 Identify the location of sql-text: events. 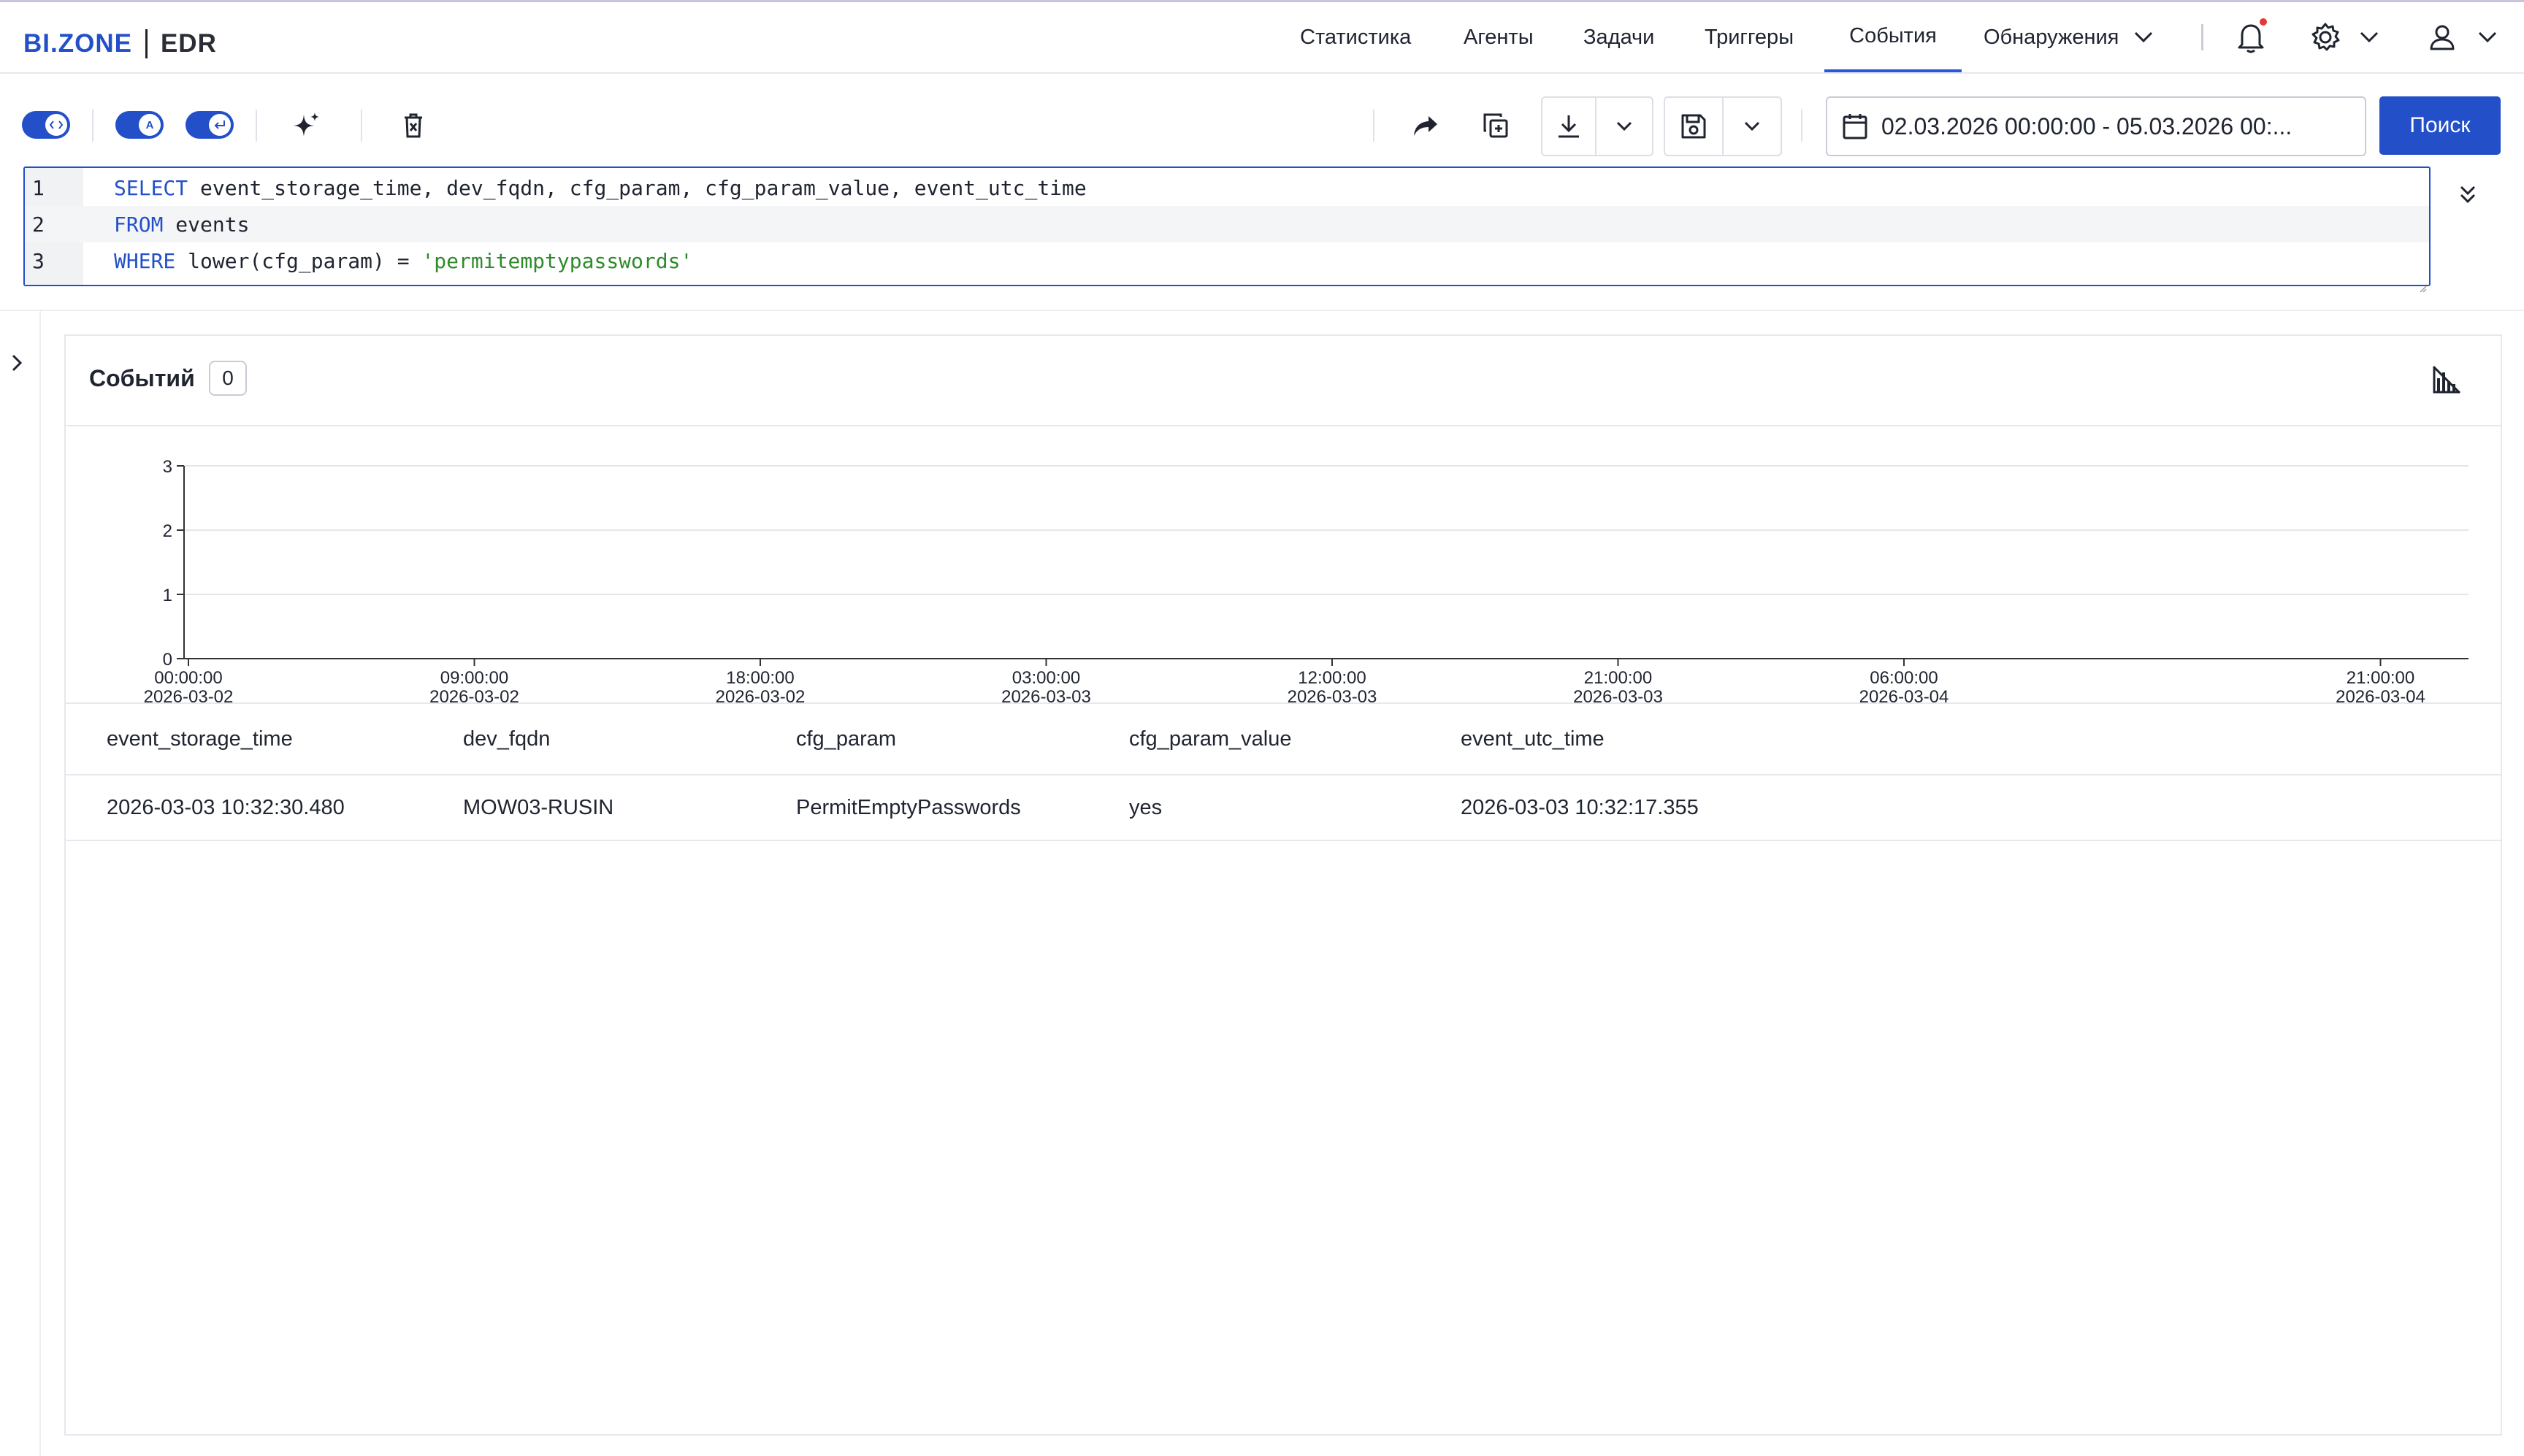
(206, 224).